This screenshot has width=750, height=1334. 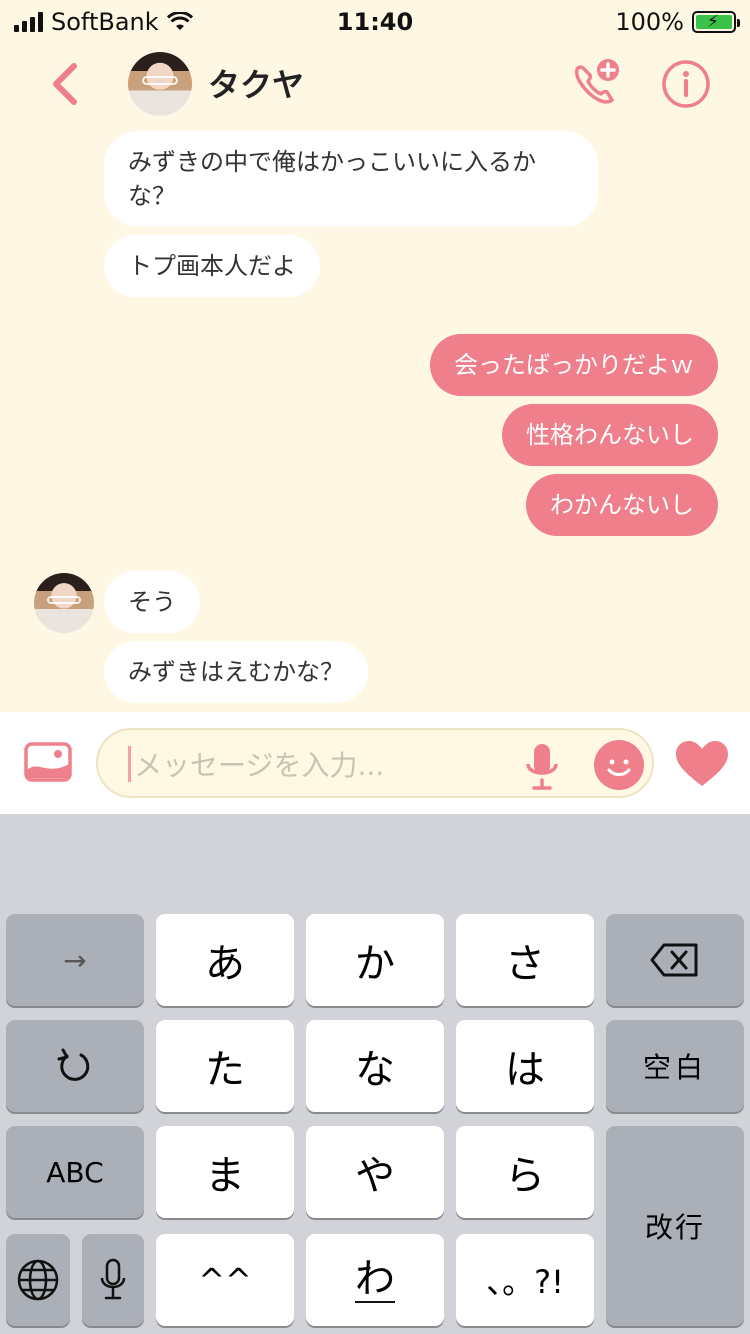 What do you see at coordinates (64, 603) in the screenshot?
I see `sender-avatar` at bounding box center [64, 603].